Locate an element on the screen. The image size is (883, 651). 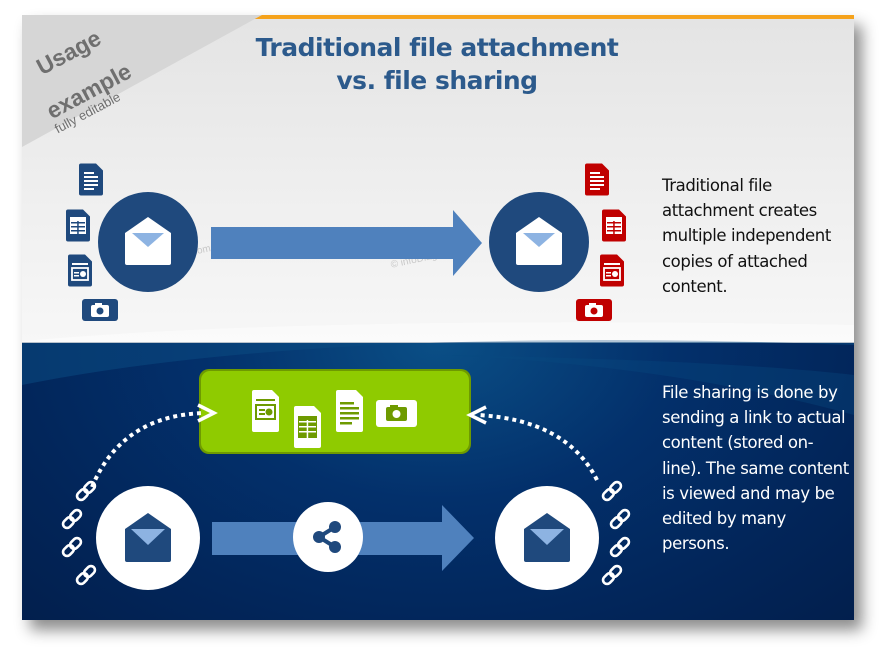
share-icon is located at coordinates (328, 537).